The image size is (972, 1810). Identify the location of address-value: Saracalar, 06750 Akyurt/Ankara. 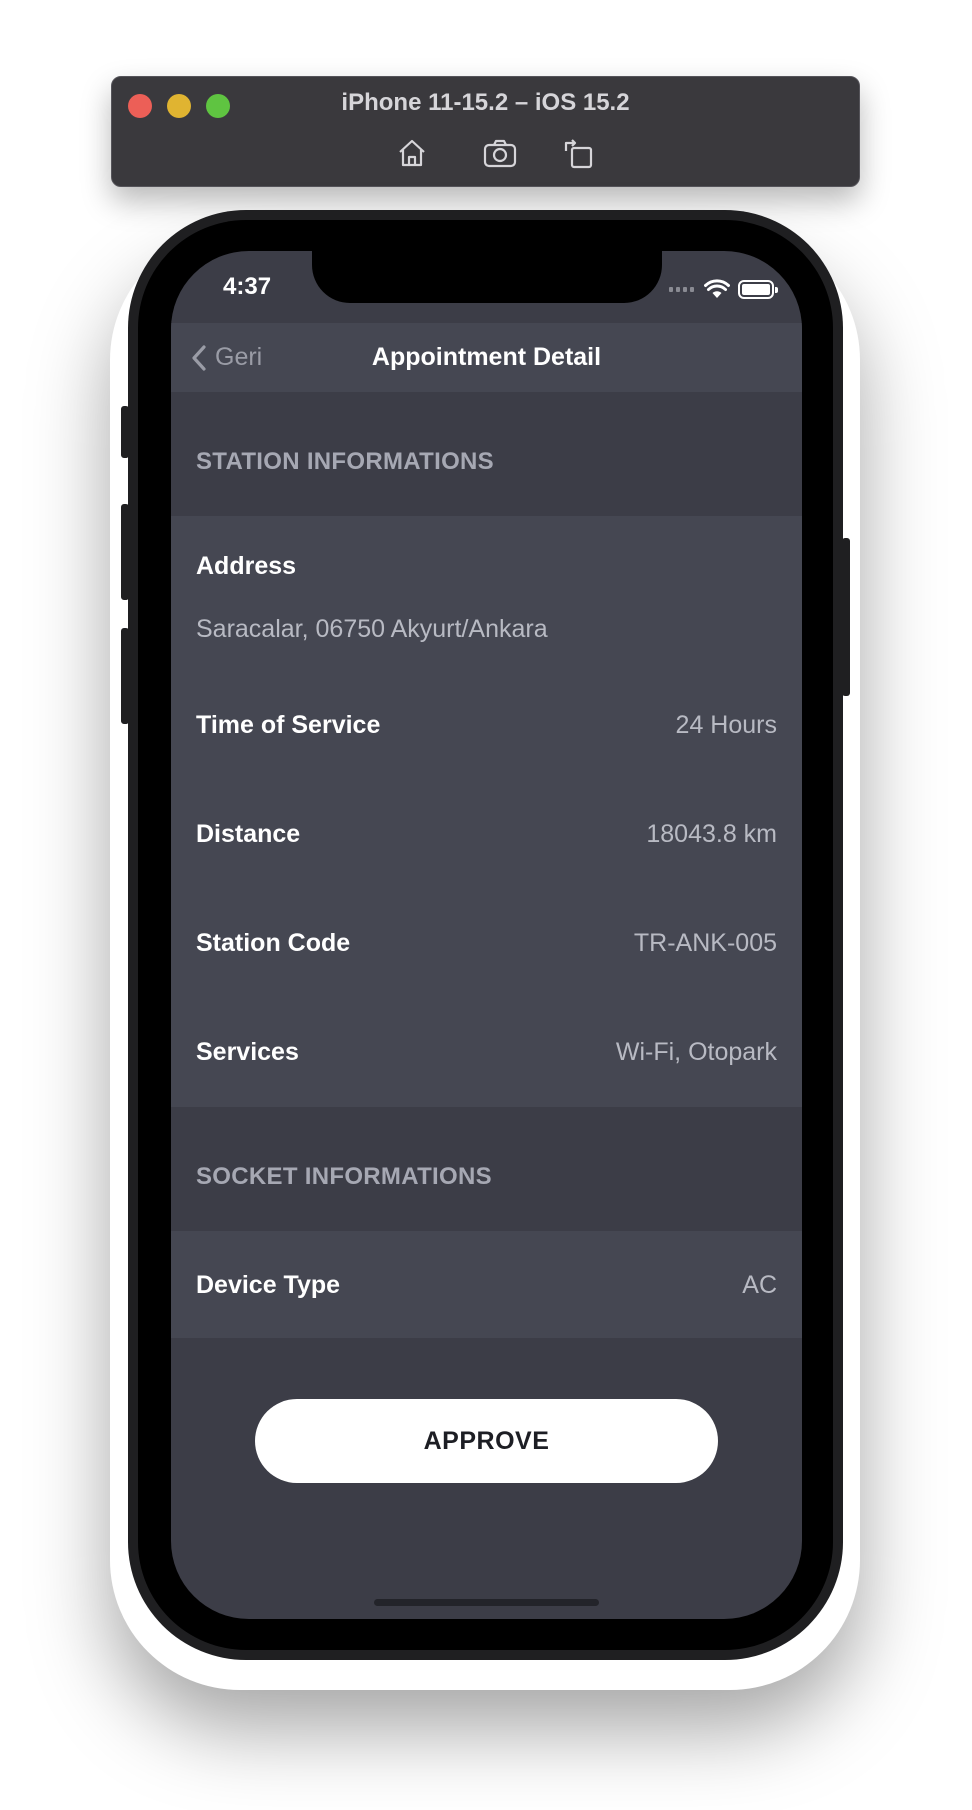
(372, 629).